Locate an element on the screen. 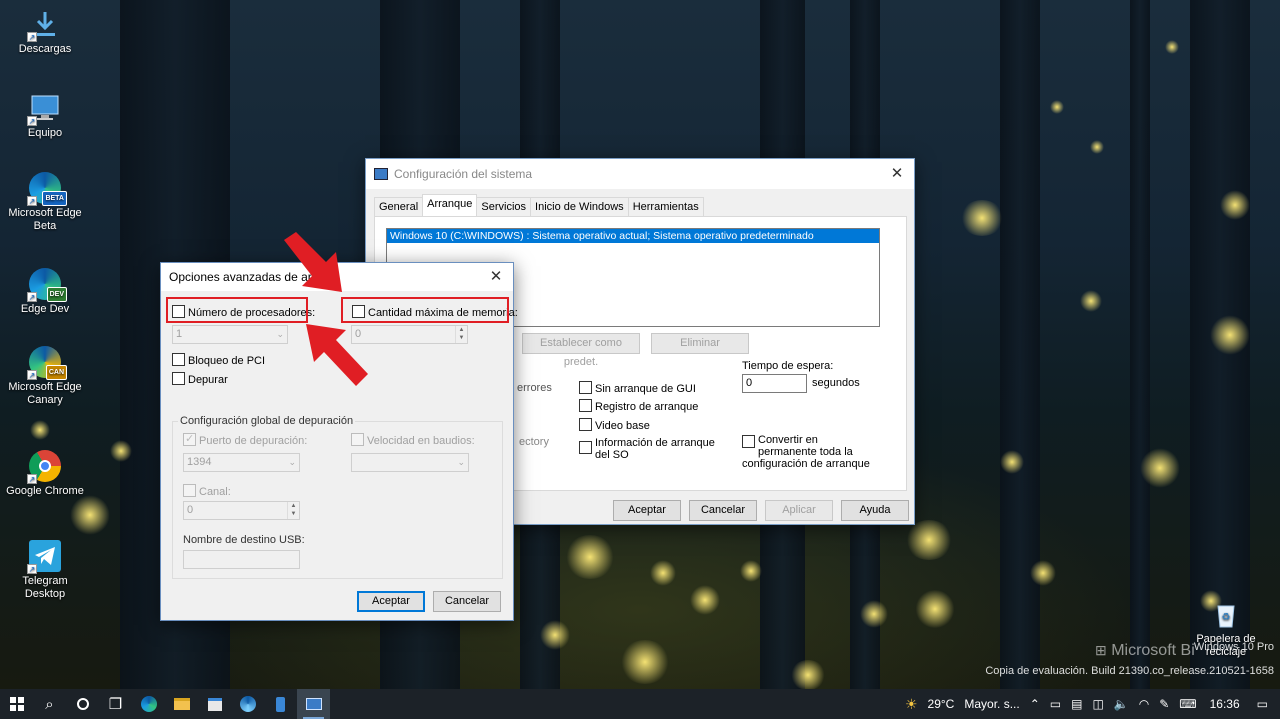 The width and height of the screenshot is (1280, 719). usb-target-input is located at coordinates (241, 559).